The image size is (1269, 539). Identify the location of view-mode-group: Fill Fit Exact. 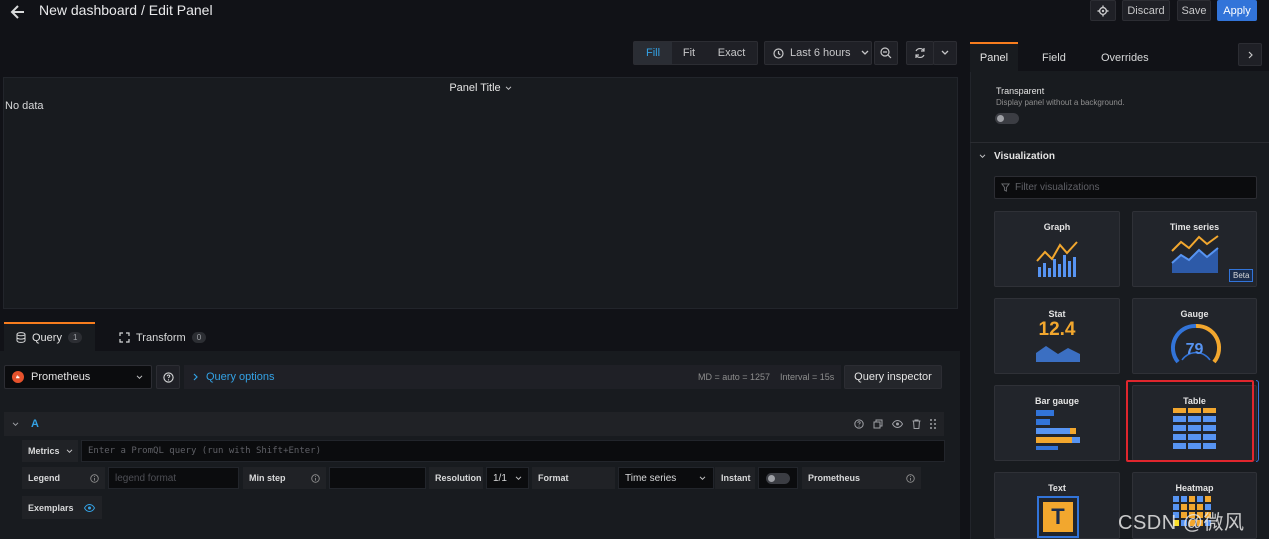
(695, 53).